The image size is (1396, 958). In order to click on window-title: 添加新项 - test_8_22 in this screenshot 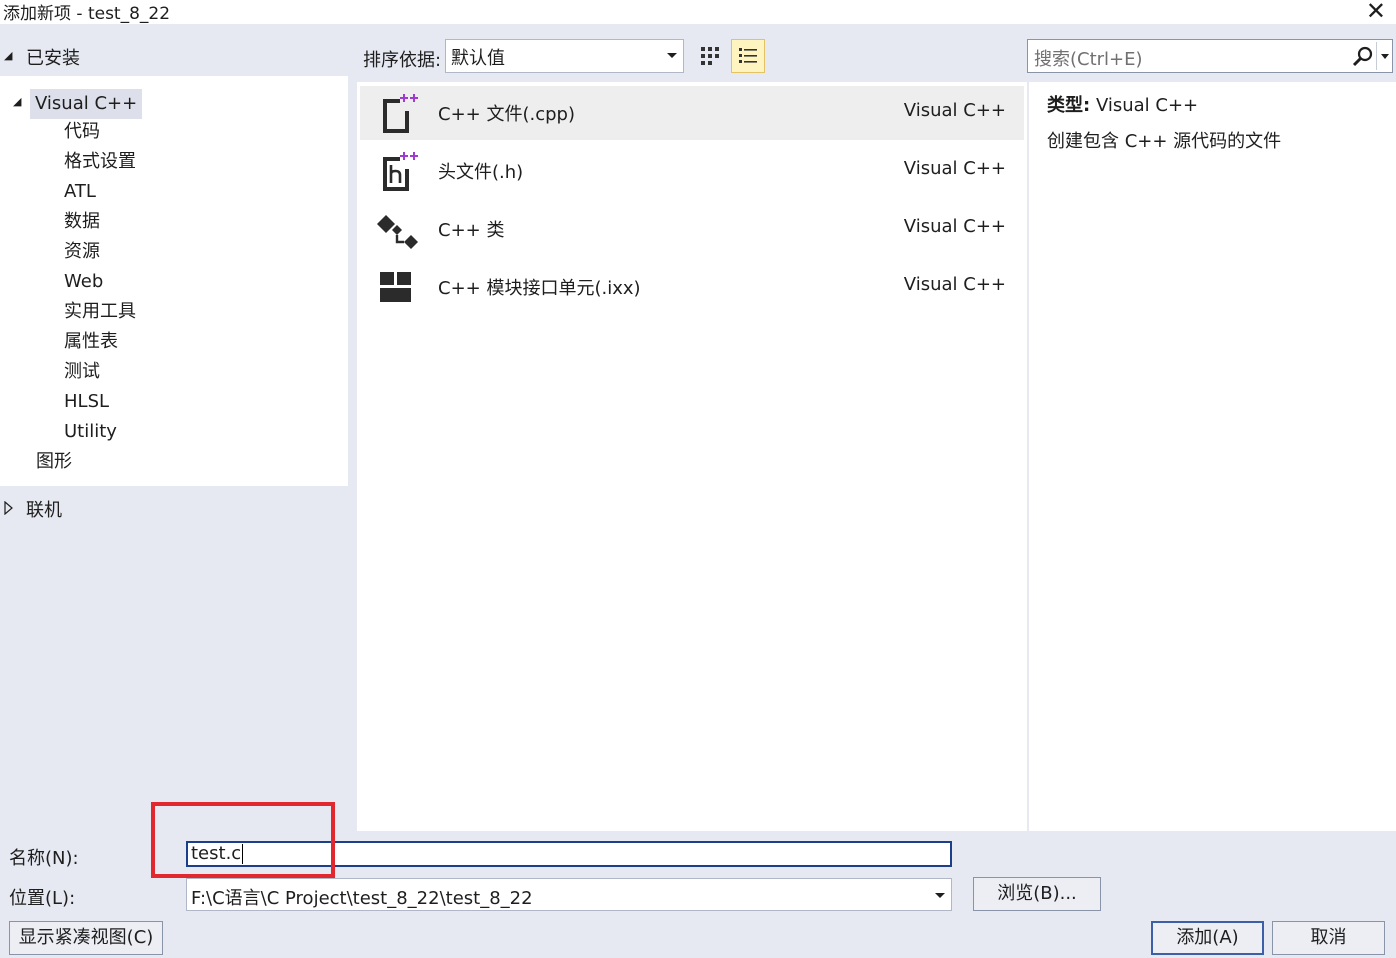, I will do `click(87, 14)`.